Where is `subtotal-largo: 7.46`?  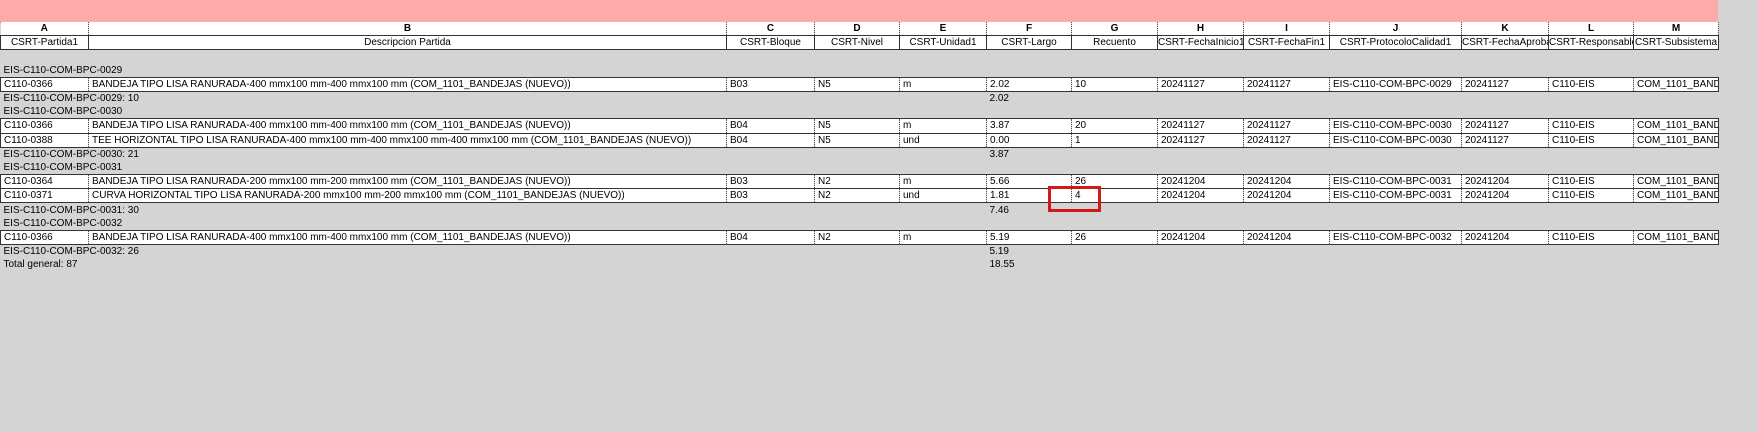
subtotal-largo: 7.46 is located at coordinates (1029, 210).